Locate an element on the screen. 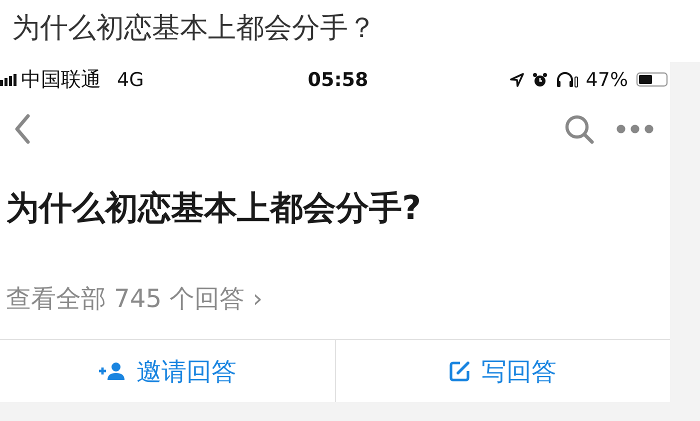  add-person-icon is located at coordinates (112, 371).